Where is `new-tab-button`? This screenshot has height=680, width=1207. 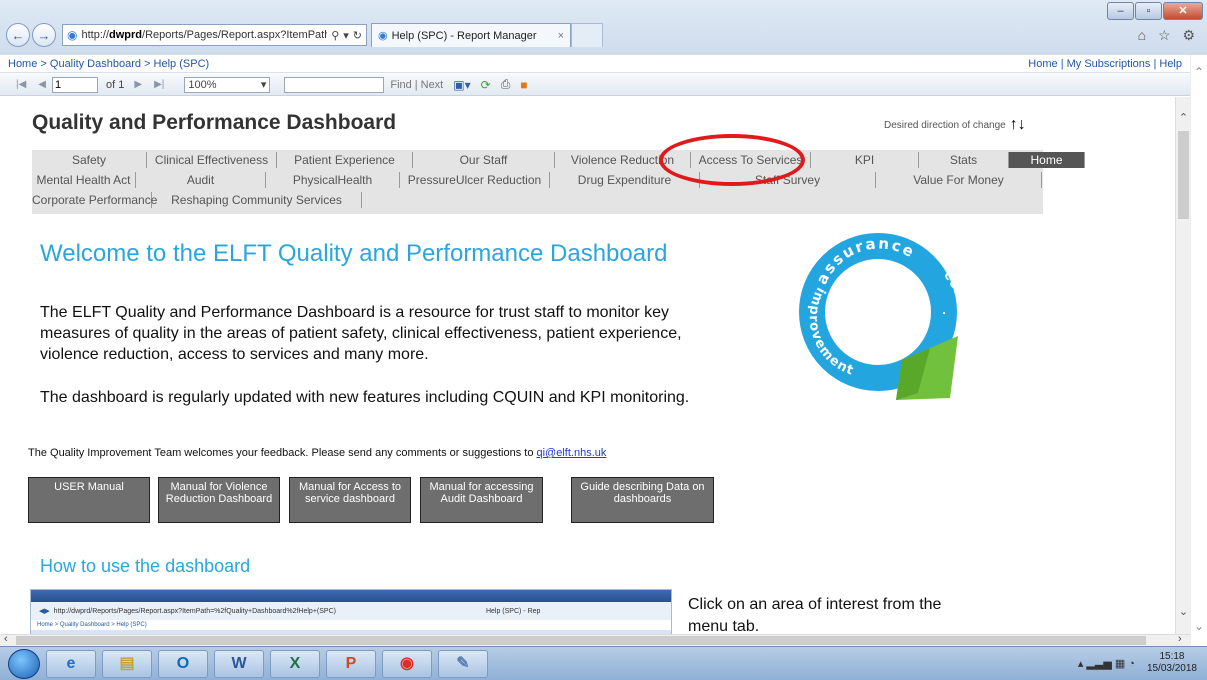 new-tab-button is located at coordinates (587, 35).